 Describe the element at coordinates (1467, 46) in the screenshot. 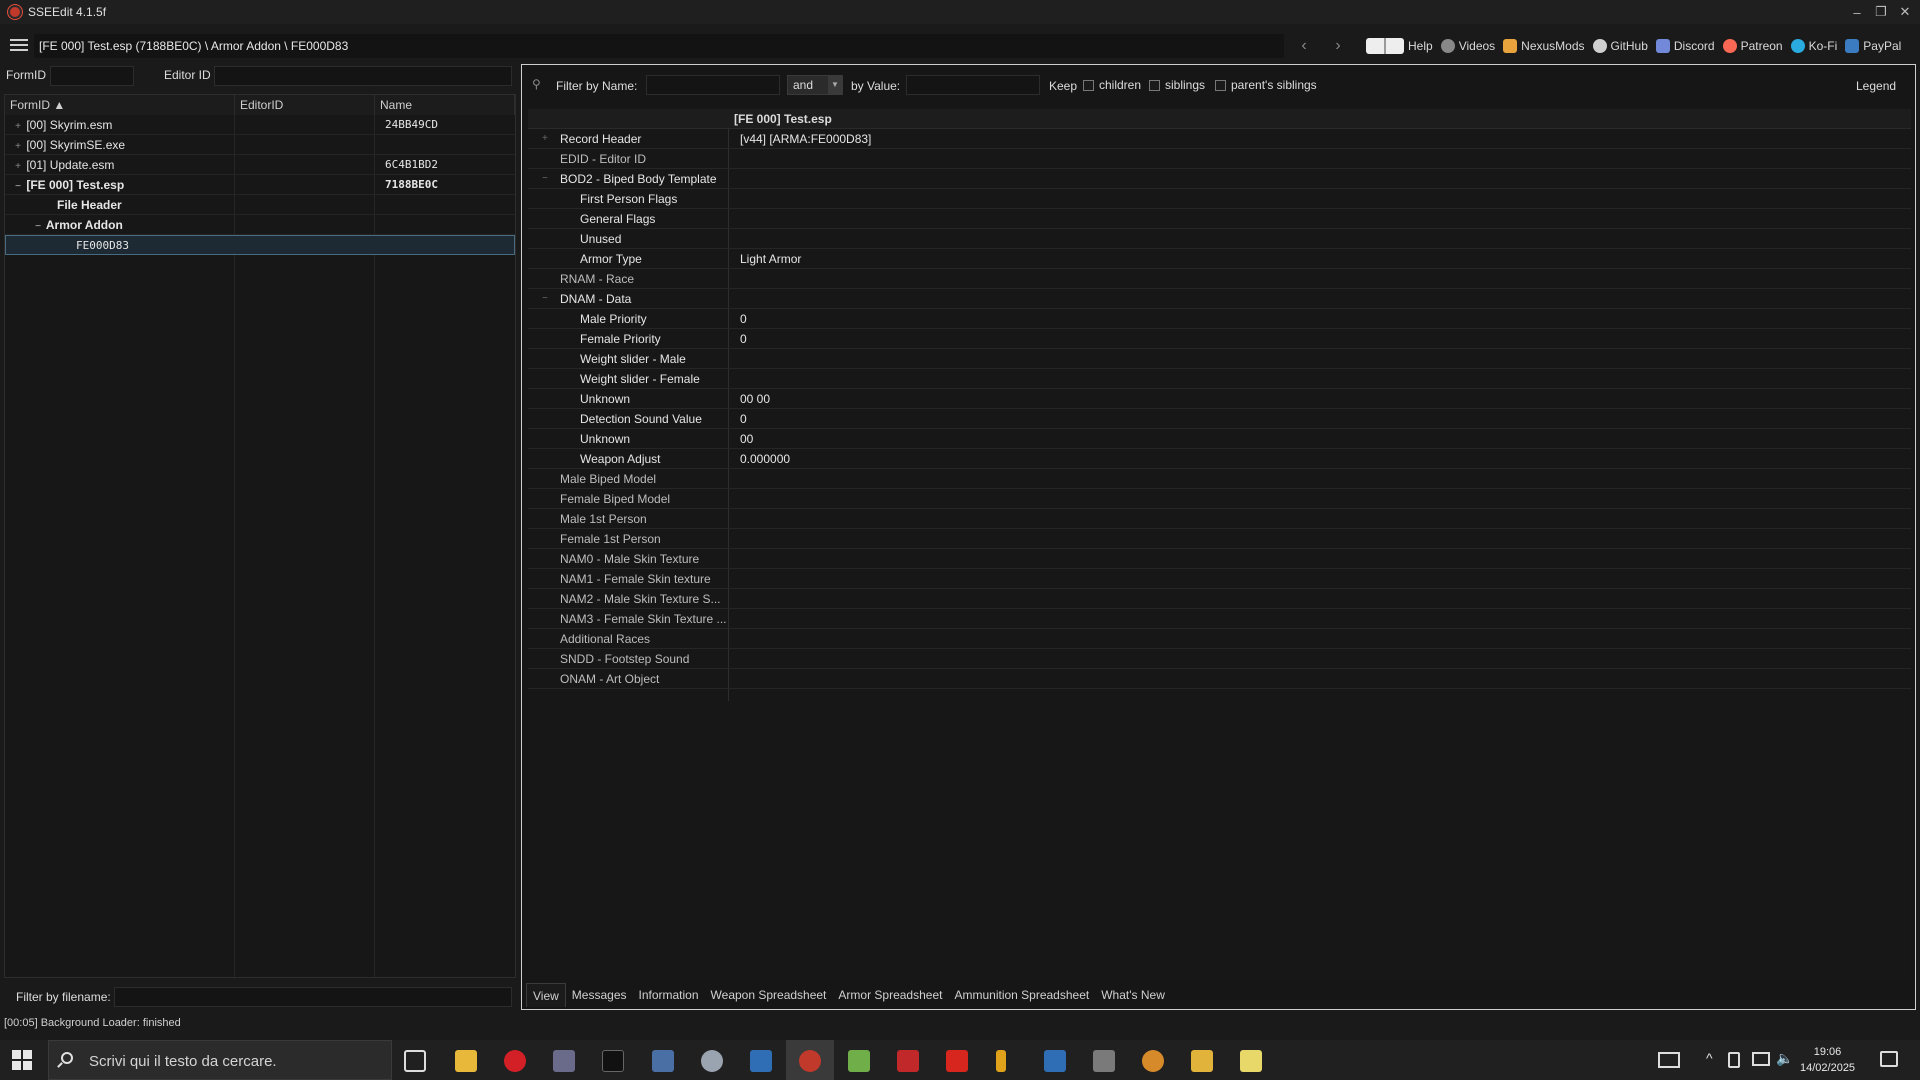

I see `videos-link: Videos` at that location.